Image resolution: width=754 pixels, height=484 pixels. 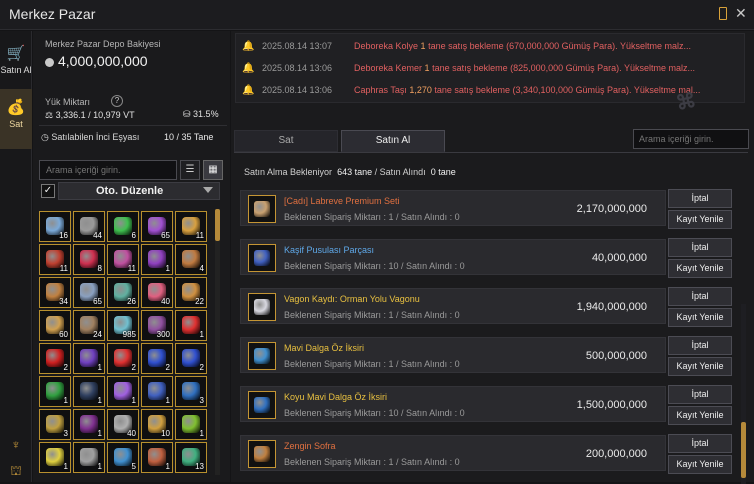 I want to click on inventory-slot: 8, so click(x=89, y=259).